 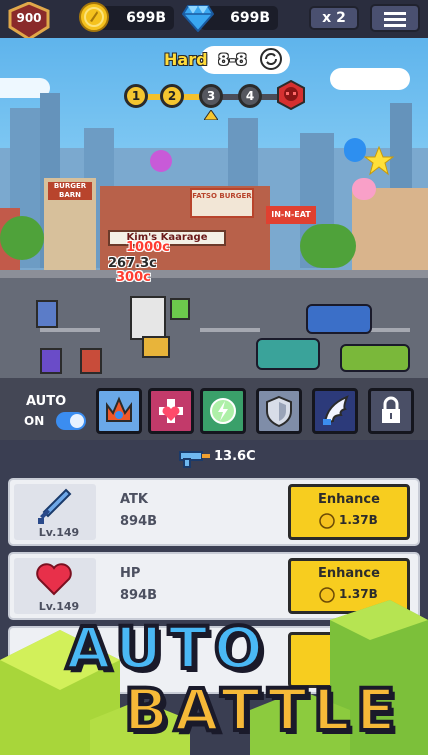 I want to click on skill-wing, so click(x=335, y=411).